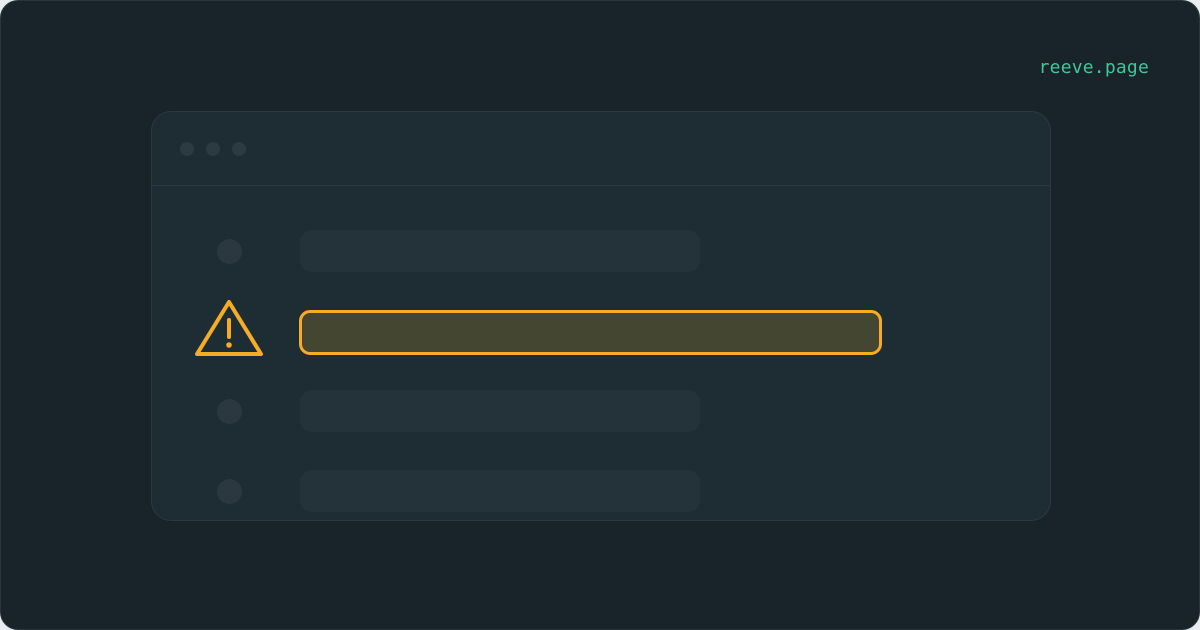 The height and width of the screenshot is (630, 1200). I want to click on brand-label: reeve.page, so click(1094, 67).